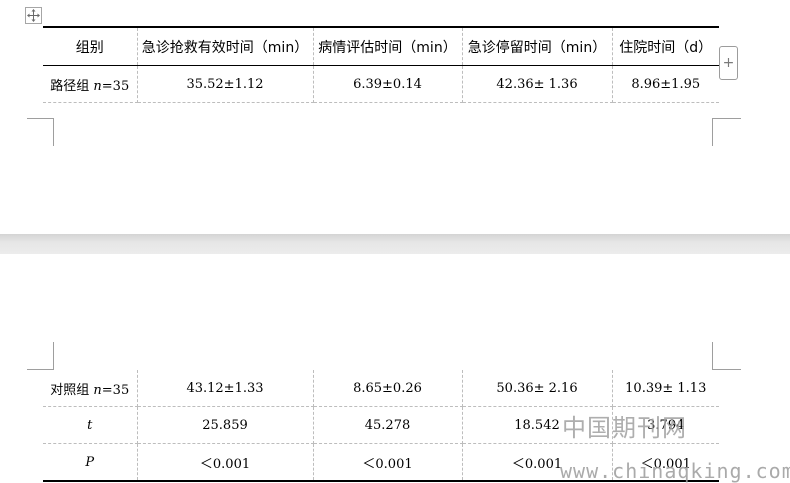 The width and height of the screenshot is (790, 483). Describe the element at coordinates (387, 388) in the screenshot. I see `table-cell: 8.65±0.26` at that location.